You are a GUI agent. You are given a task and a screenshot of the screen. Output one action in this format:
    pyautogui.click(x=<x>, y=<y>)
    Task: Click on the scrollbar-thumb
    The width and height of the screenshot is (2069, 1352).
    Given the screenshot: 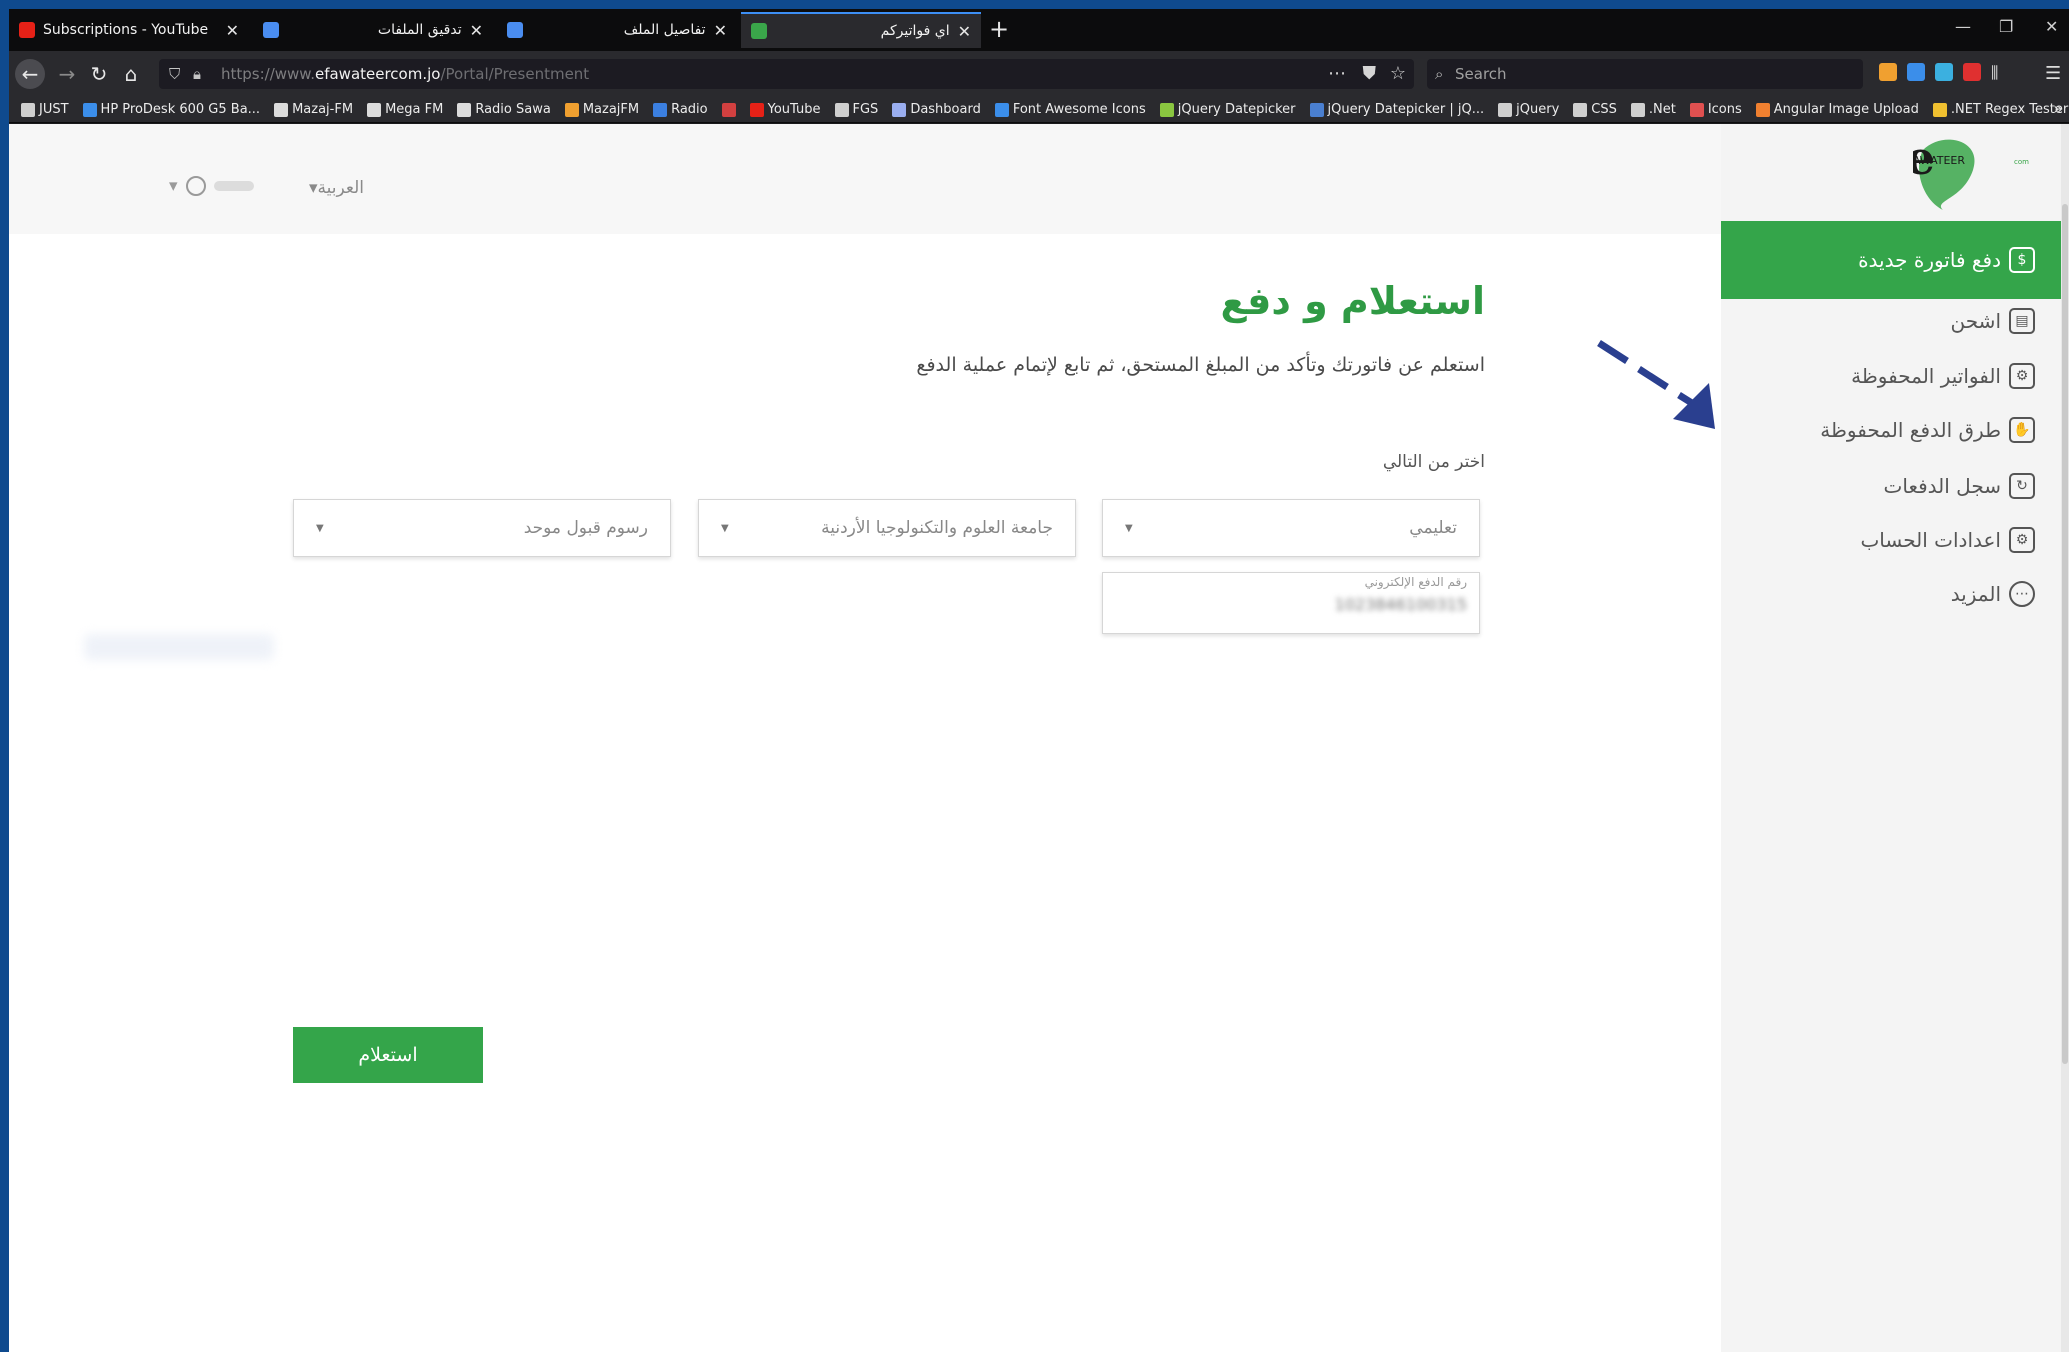 What is the action you would take?
    pyautogui.click(x=2065, y=634)
    